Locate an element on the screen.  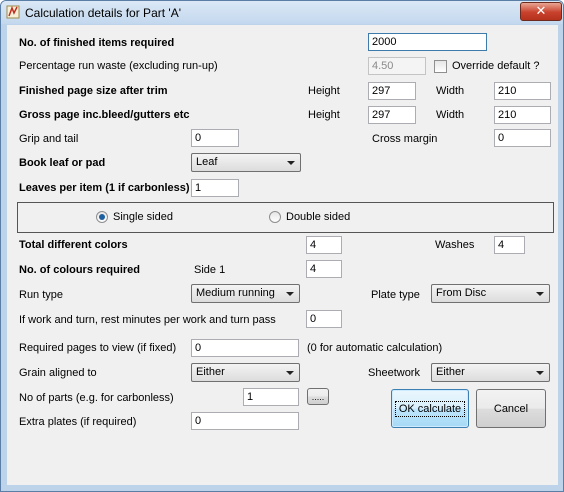
plate-type-label: Plate type is located at coordinates (395, 295).